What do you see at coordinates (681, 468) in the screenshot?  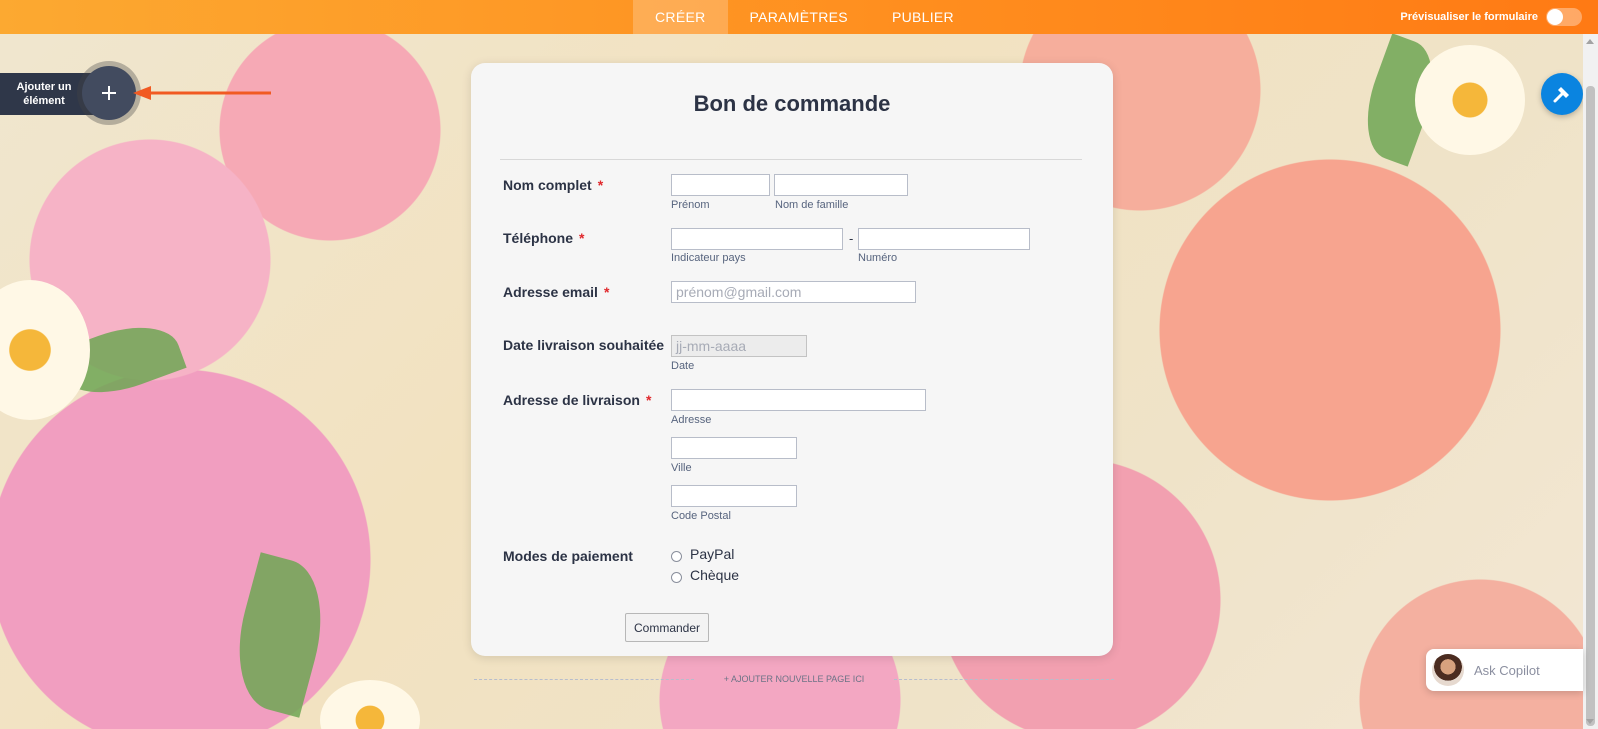 I see `city-sublabel: Ville` at bounding box center [681, 468].